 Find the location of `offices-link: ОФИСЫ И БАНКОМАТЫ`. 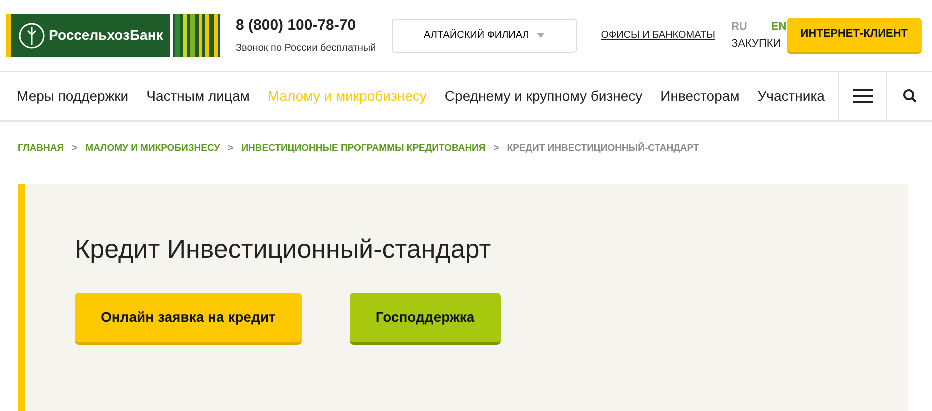

offices-link: ОФИСЫ И БАНКОМАТЫ is located at coordinates (658, 35).